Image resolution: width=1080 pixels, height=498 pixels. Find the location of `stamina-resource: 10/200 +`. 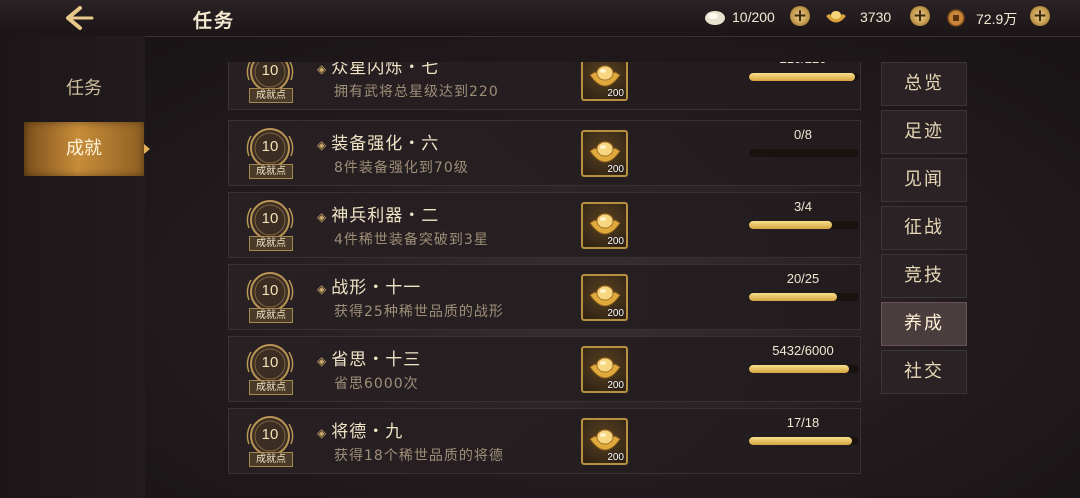

stamina-resource: 10/200 + is located at coordinates (757, 18).